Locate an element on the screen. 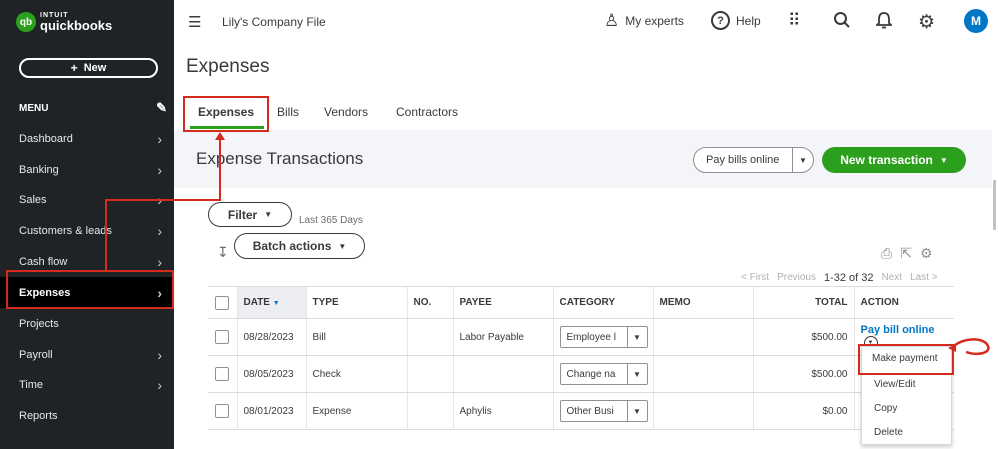 This screenshot has height=449, width=998. menu-item-delete: Delete is located at coordinates (888, 432).